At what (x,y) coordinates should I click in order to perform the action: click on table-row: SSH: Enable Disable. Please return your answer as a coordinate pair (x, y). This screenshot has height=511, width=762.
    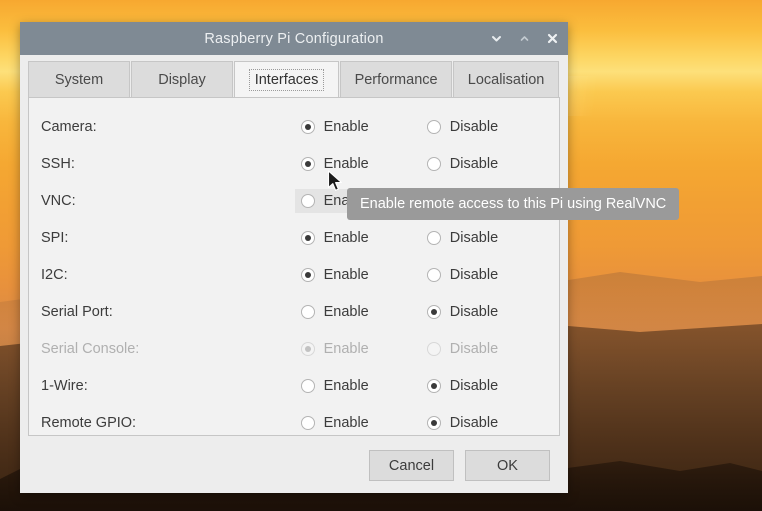
    Looking at the image, I should click on (294, 163).